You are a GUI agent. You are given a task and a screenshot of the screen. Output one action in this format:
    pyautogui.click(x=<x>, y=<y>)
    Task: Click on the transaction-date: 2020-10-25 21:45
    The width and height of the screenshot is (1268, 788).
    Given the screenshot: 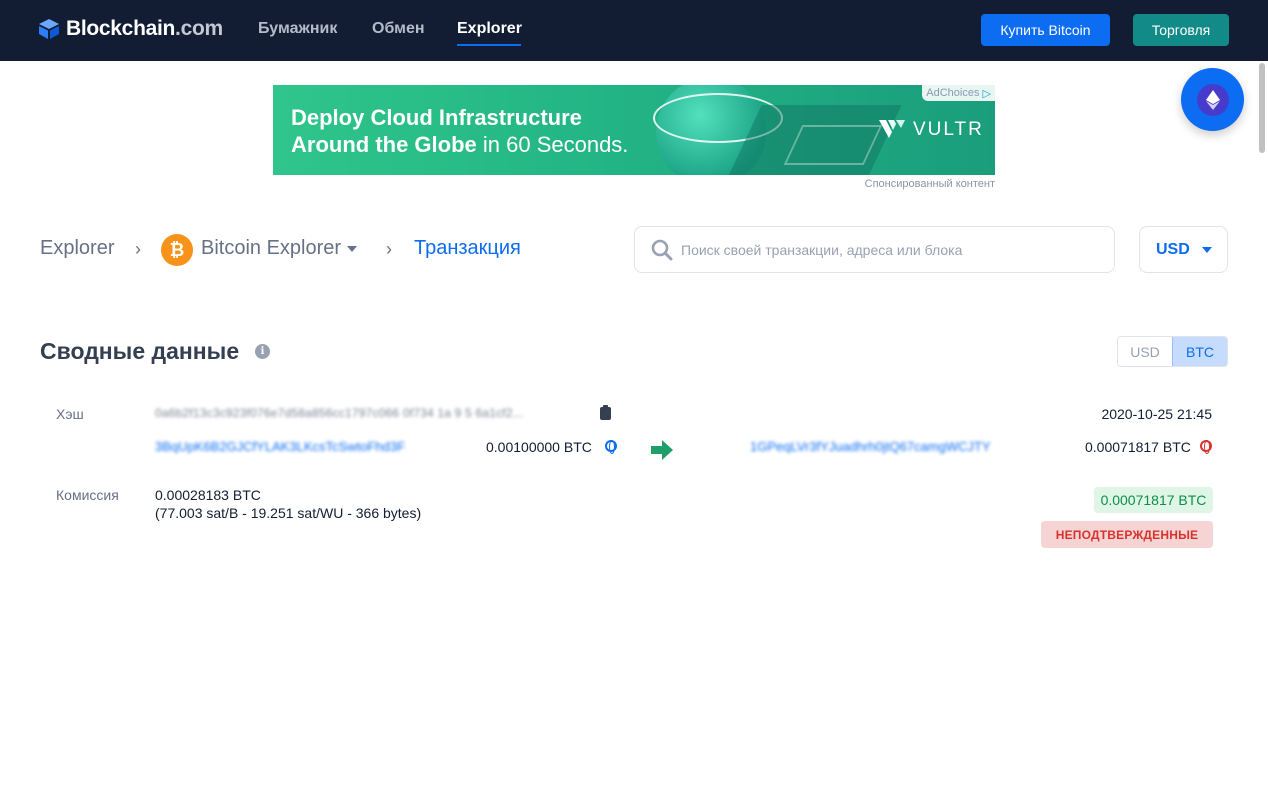 What is the action you would take?
    pyautogui.click(x=1156, y=414)
    